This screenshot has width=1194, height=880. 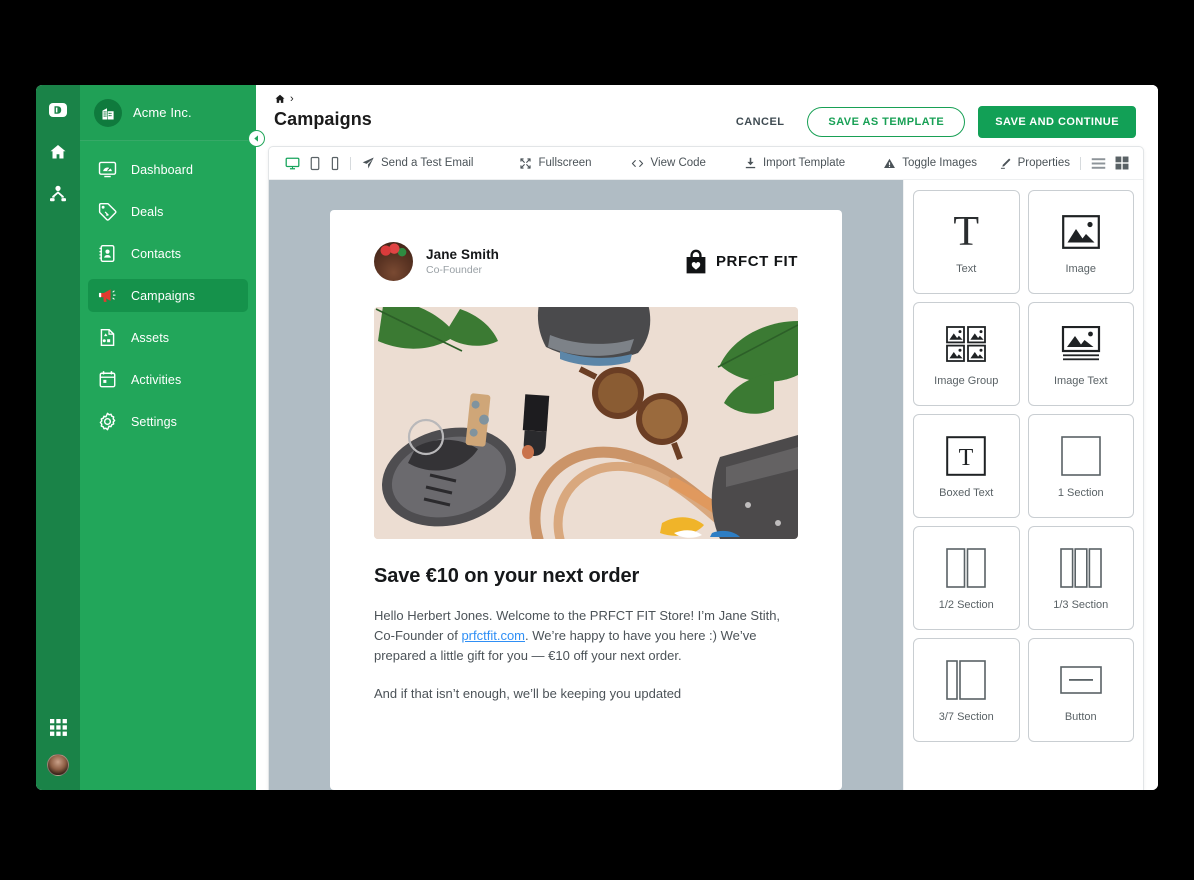 What do you see at coordinates (794, 163) in the screenshot?
I see `import-template-button: Import Template` at bounding box center [794, 163].